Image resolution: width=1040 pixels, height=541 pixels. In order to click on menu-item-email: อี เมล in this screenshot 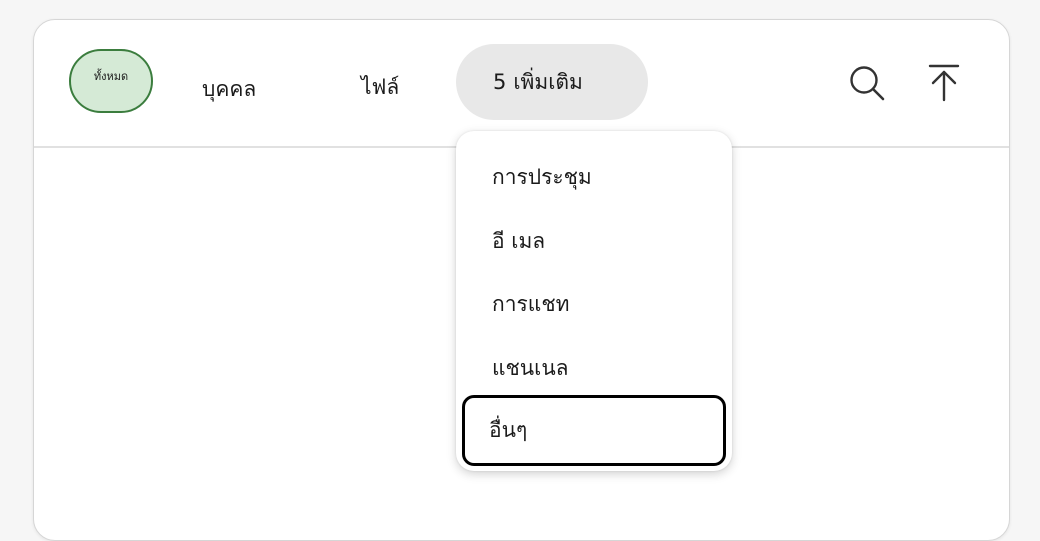, I will do `click(594, 241)`.